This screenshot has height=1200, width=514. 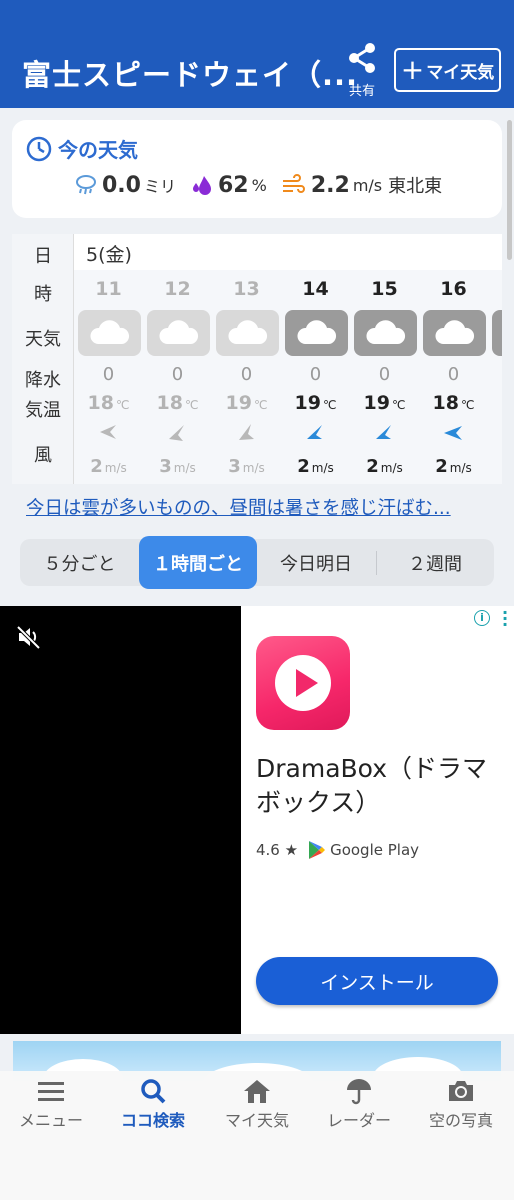 I want to click on current-weather-stats: 0.0 ミリ 62 % 2.2 m/s 東北東, so click(x=265, y=185).